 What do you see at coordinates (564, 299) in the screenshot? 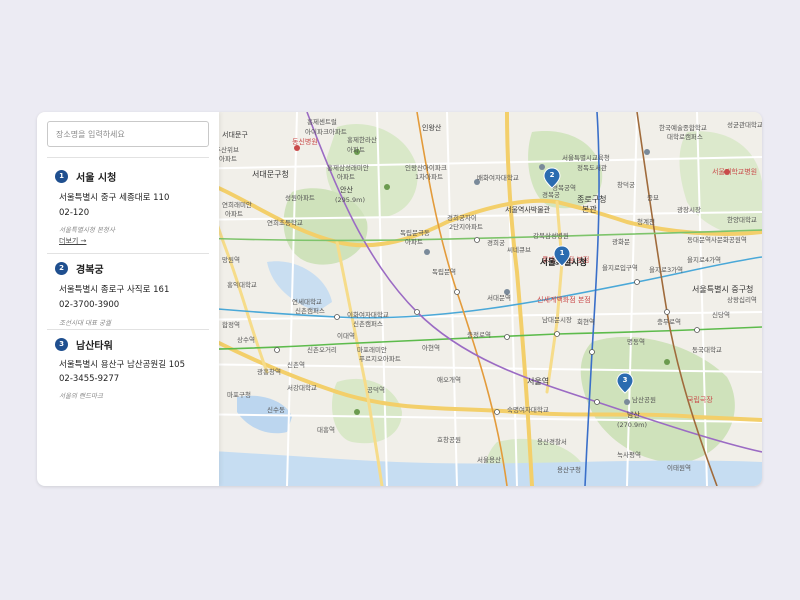
I see `map-label: 신세계백화점 본점` at bounding box center [564, 299].